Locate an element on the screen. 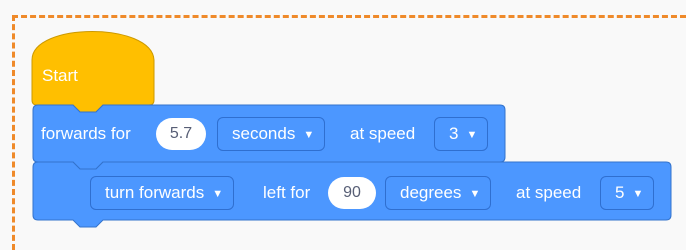 This screenshot has width=686, height=250. left-for-text: left for is located at coordinates (287, 192).